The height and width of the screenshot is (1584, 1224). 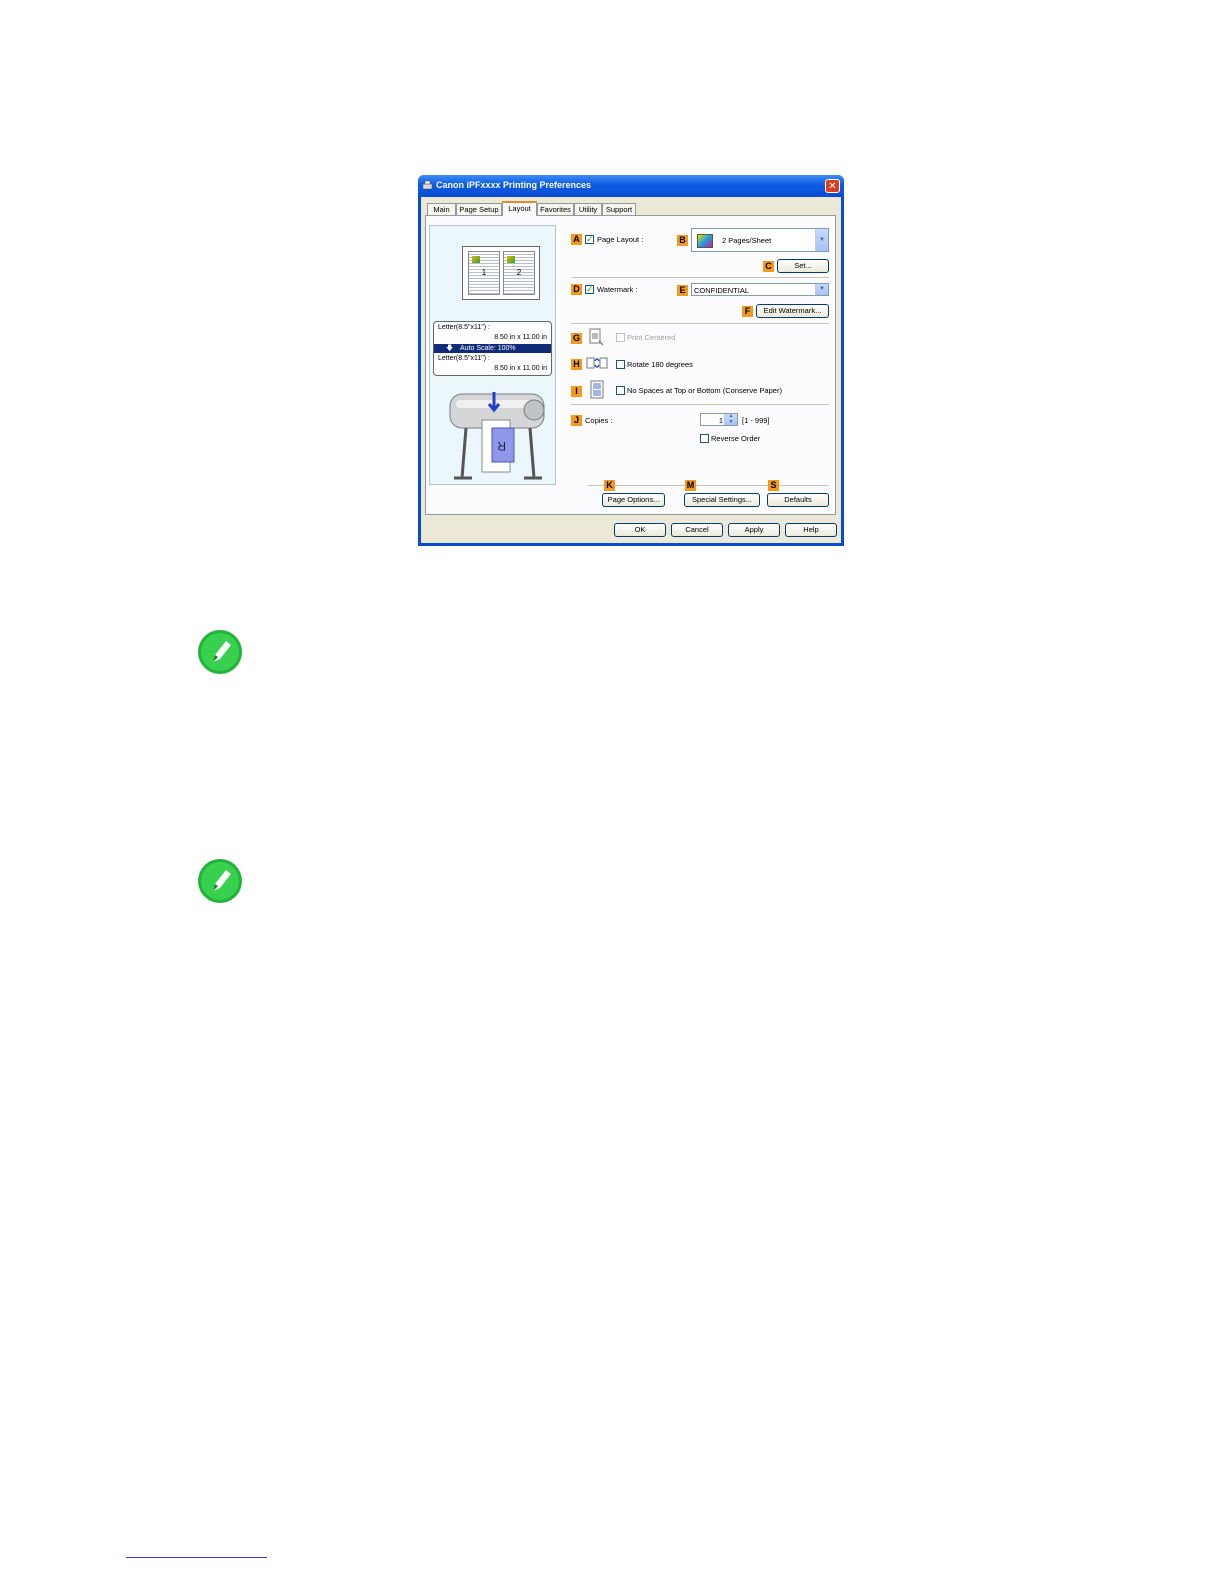 I want to click on callout-badge-b: B, so click(x=682, y=240).